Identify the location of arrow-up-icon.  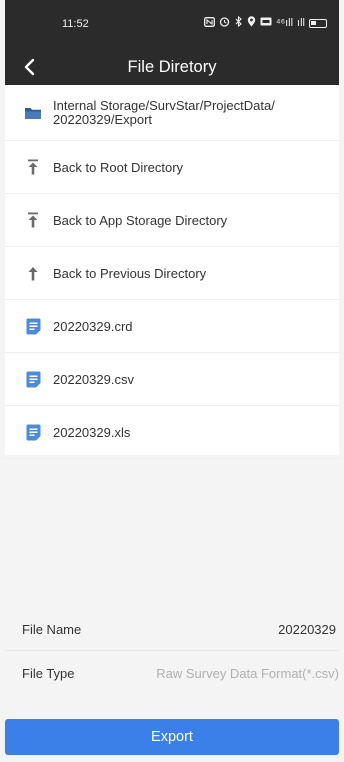
(33, 273).